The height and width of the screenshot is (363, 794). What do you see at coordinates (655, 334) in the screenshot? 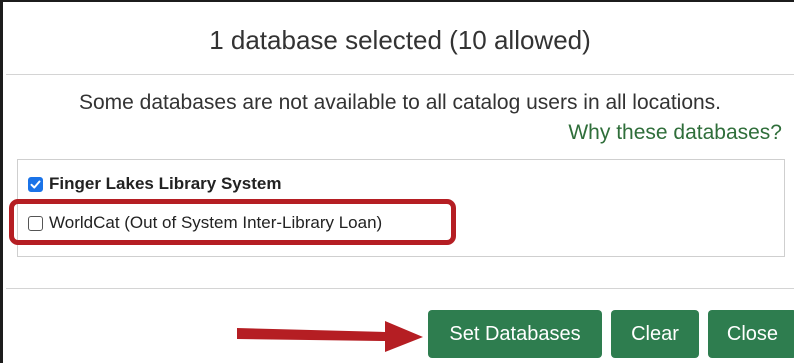
I see `clear-button: Clear` at bounding box center [655, 334].